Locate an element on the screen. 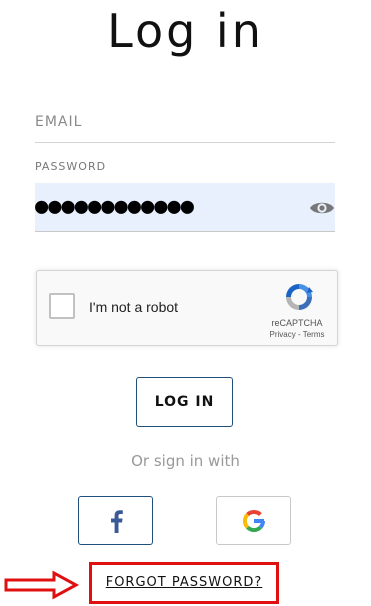 This screenshot has height=606, width=371. forgot-password-highlight: FORGOT PASSWORD? is located at coordinates (184, 583).